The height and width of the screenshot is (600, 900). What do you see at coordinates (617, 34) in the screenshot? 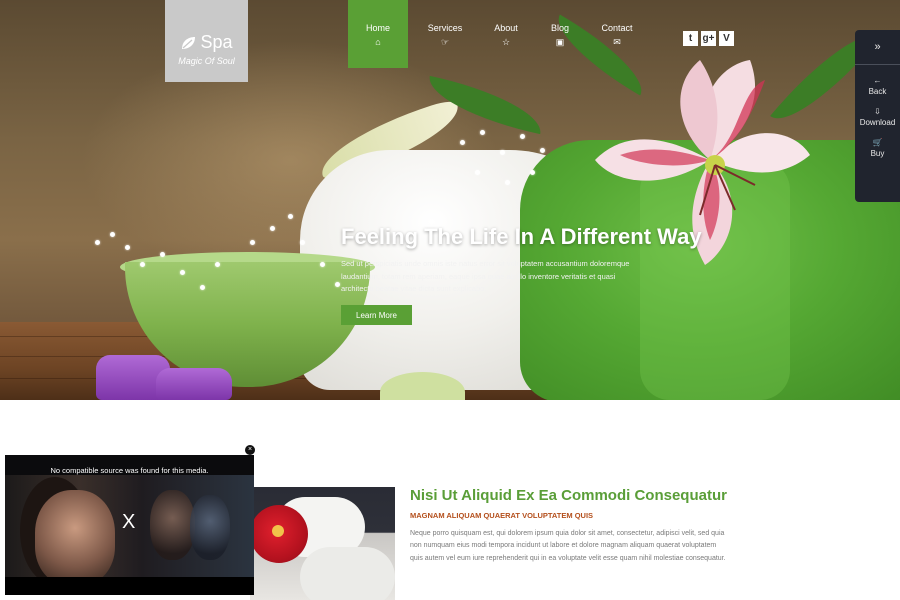
I see `nav-contact: Contact ✉` at bounding box center [617, 34].